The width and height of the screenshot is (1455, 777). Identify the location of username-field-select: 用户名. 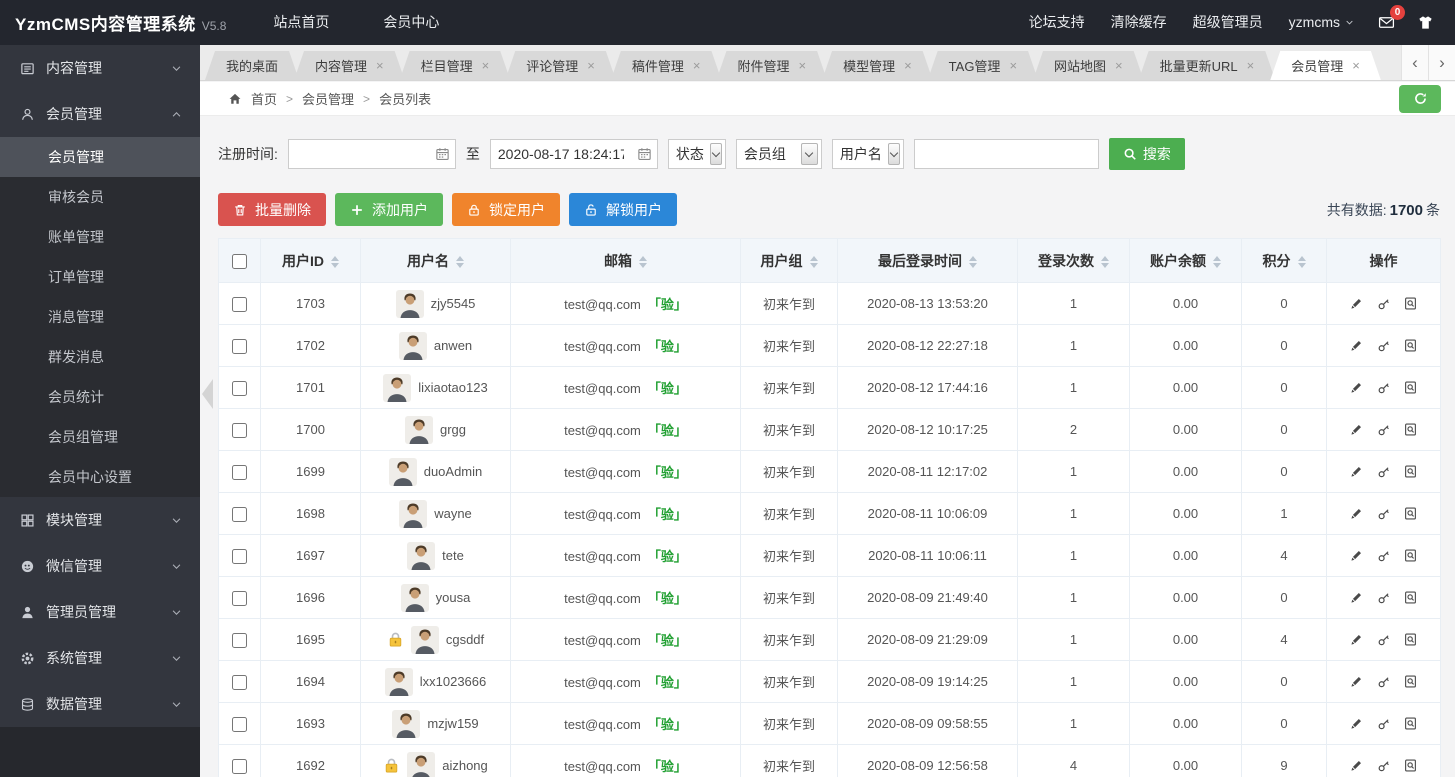
(867, 154).